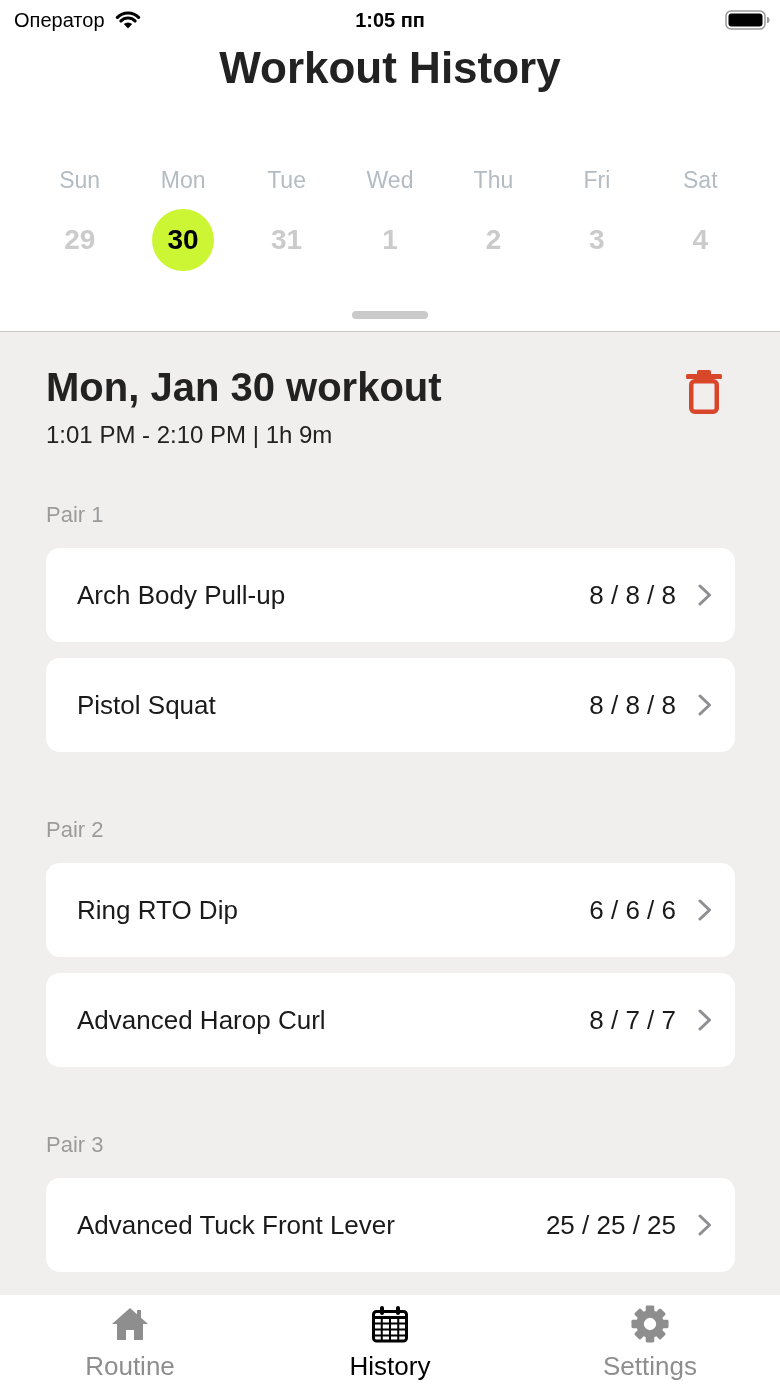 Image resolution: width=780 pixels, height=1387 pixels. I want to click on trash-icon, so click(704, 392).